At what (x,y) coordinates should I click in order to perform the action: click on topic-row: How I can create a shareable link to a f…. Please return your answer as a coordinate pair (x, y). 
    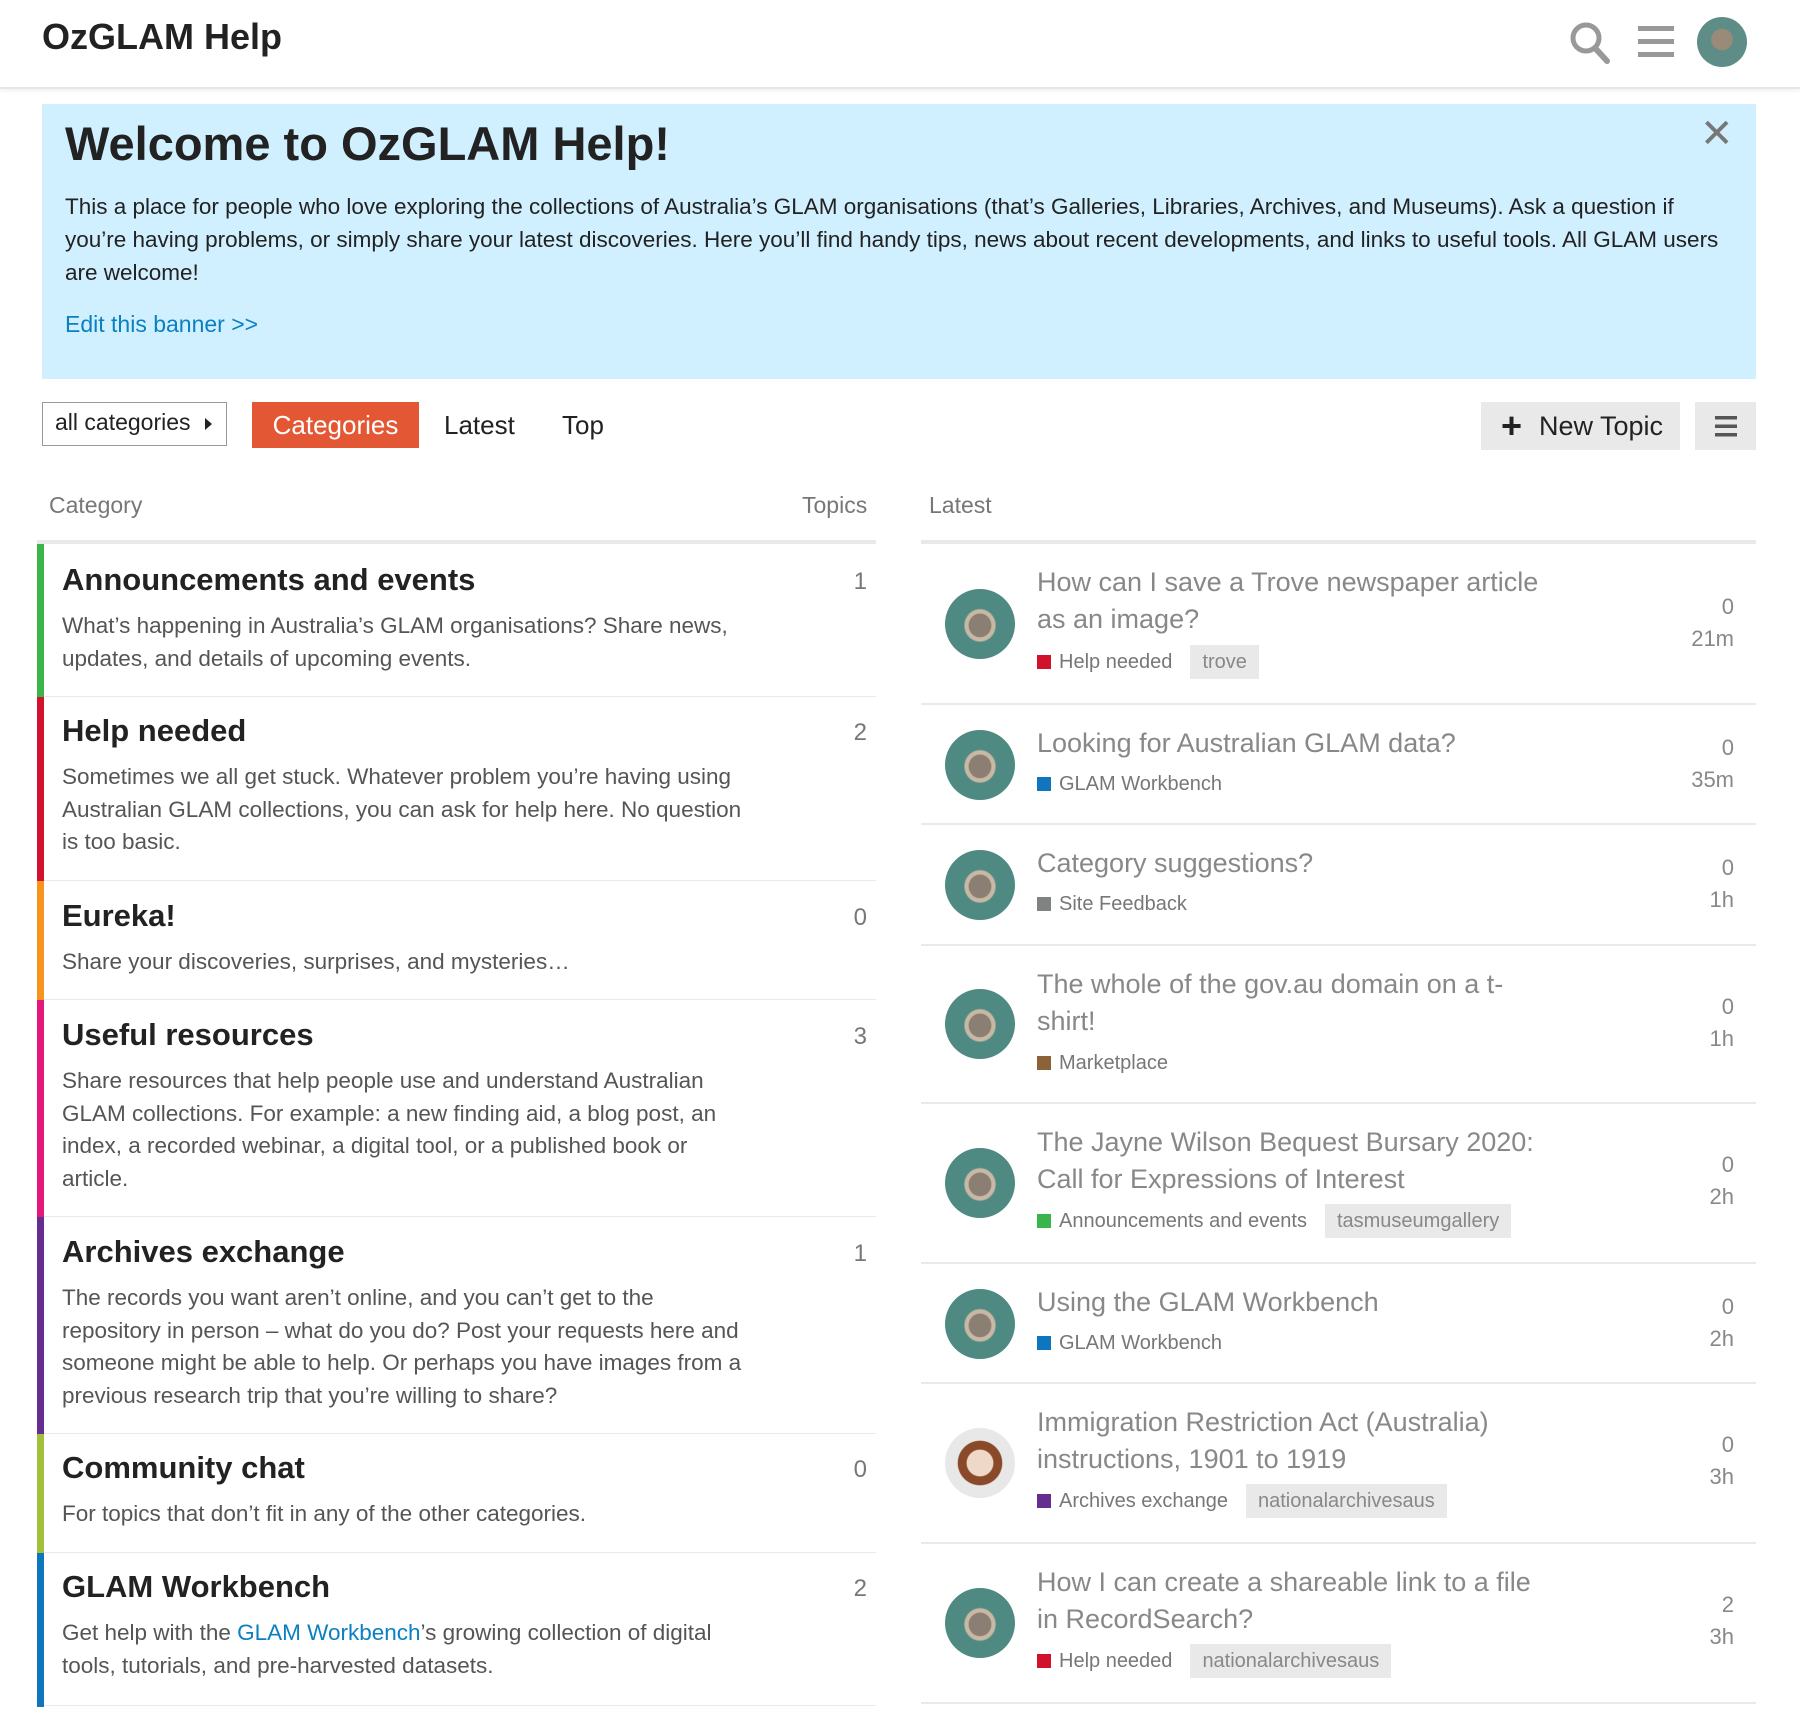
    Looking at the image, I should click on (1338, 1624).